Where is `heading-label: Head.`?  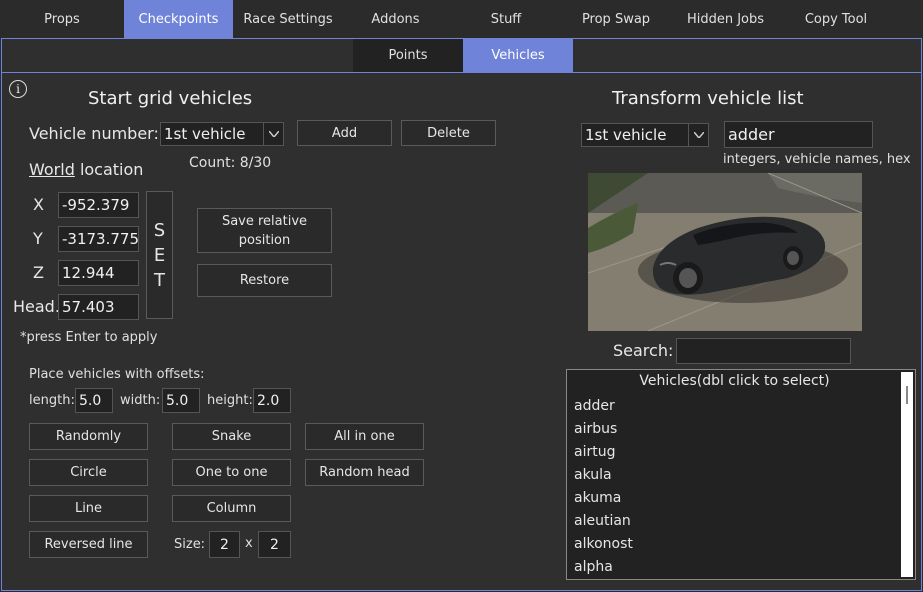
heading-label: Head. is located at coordinates (36, 306).